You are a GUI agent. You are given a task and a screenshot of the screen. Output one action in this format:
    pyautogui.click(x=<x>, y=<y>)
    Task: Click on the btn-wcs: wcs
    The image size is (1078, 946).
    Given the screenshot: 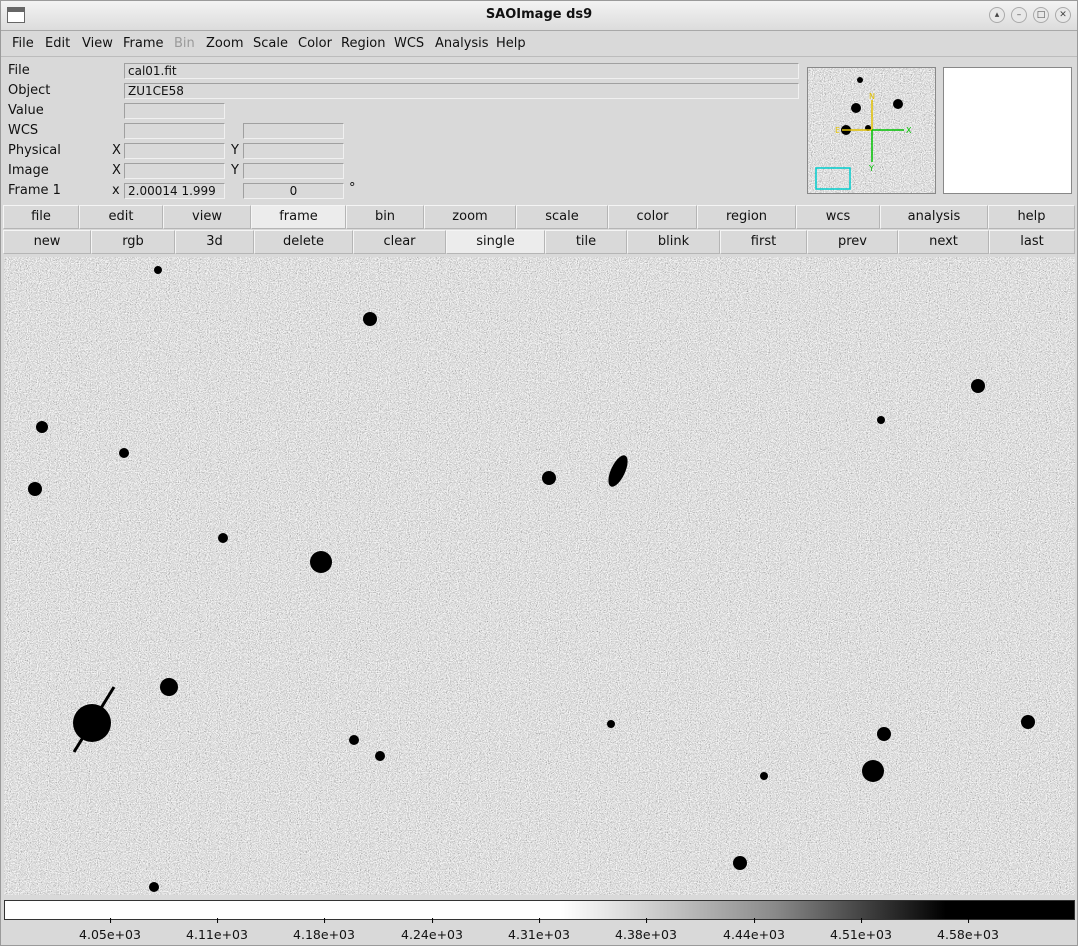 What is the action you would take?
    pyautogui.click(x=838, y=217)
    